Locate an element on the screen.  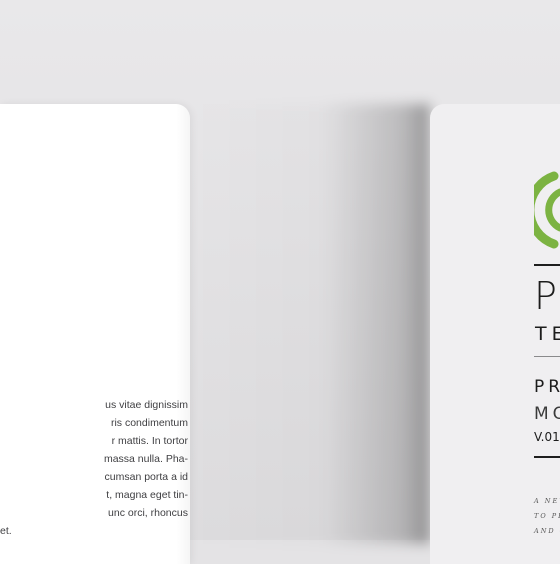
tagline-line: AND C is located at coordinates (547, 531).